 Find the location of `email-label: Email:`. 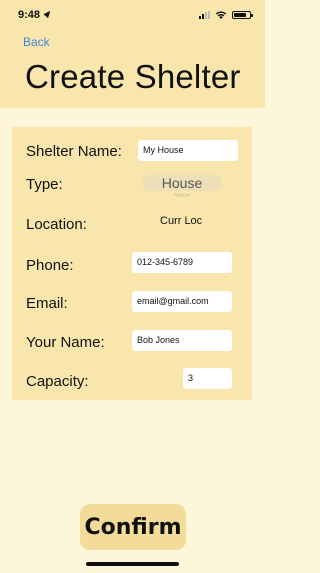

email-label: Email: is located at coordinates (47, 303).